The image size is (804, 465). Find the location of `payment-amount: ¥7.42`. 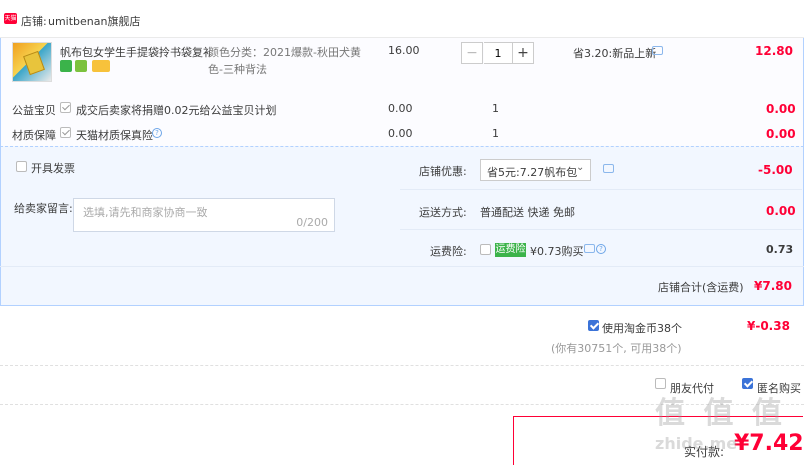

payment-amount: ¥7.42 is located at coordinates (769, 443).